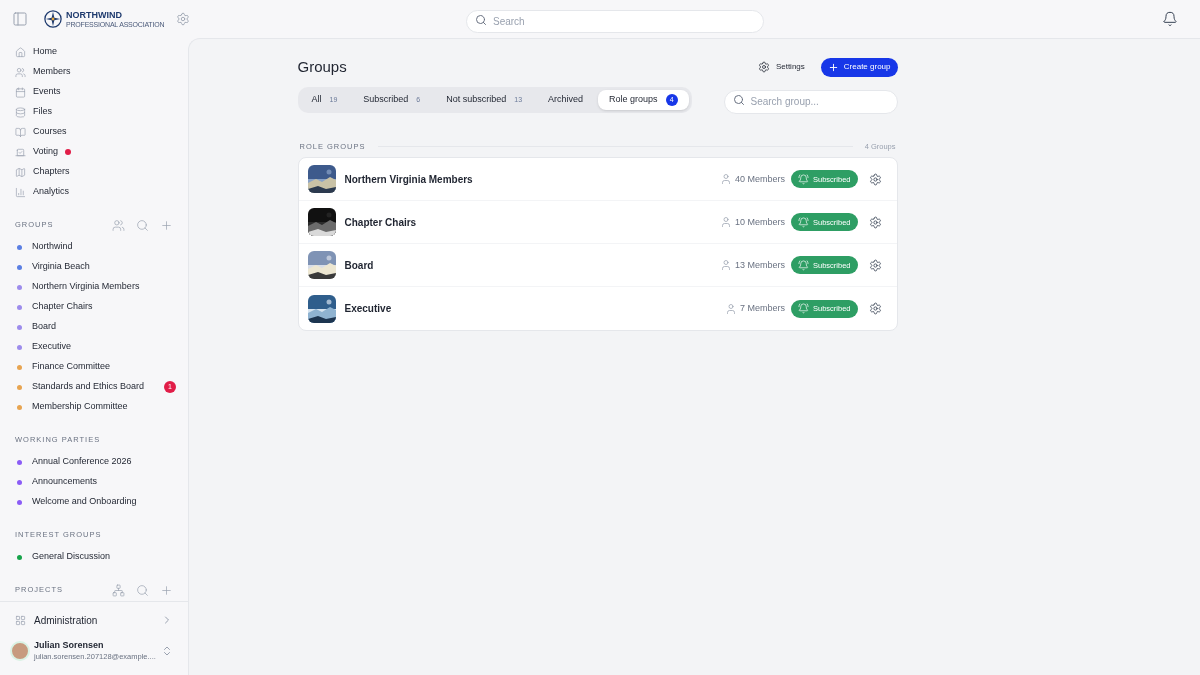 The image size is (1200, 675). What do you see at coordinates (1170, 19) in the screenshot?
I see `notifications-icon` at bounding box center [1170, 19].